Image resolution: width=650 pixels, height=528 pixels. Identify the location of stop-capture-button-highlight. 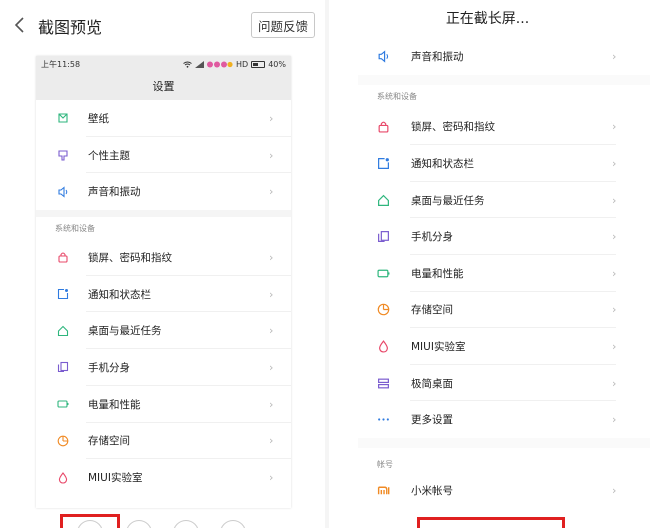
(491, 522).